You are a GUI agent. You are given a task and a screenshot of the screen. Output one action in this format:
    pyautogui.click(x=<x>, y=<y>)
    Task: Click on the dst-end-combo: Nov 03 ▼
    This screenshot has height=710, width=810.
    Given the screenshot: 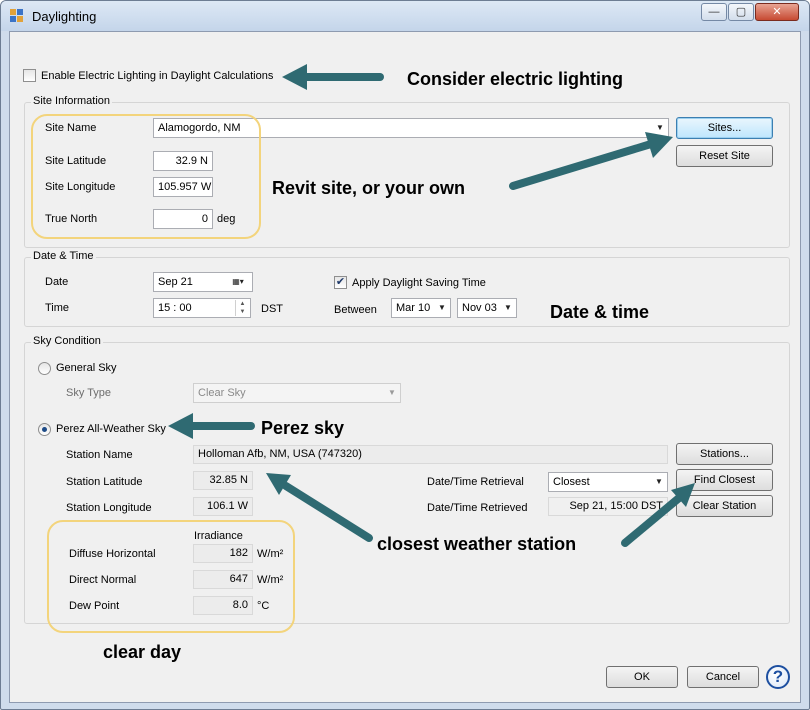 What is the action you would take?
    pyautogui.click(x=487, y=308)
    